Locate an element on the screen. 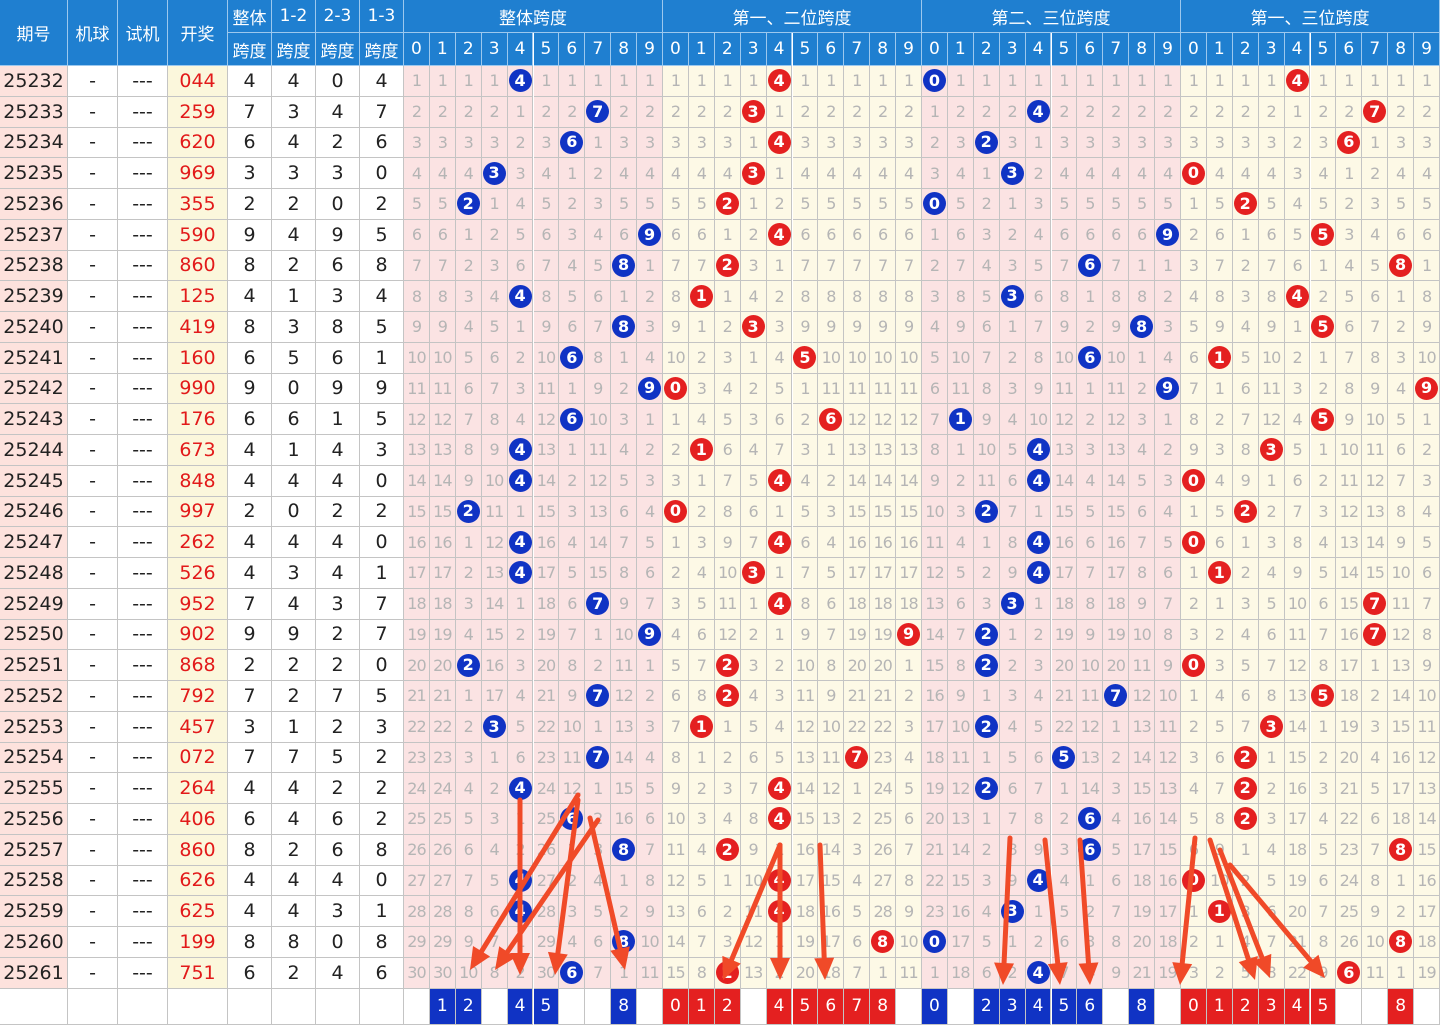 This screenshot has height=1025, width=1440. miss-count: 15 is located at coordinates (676, 973).